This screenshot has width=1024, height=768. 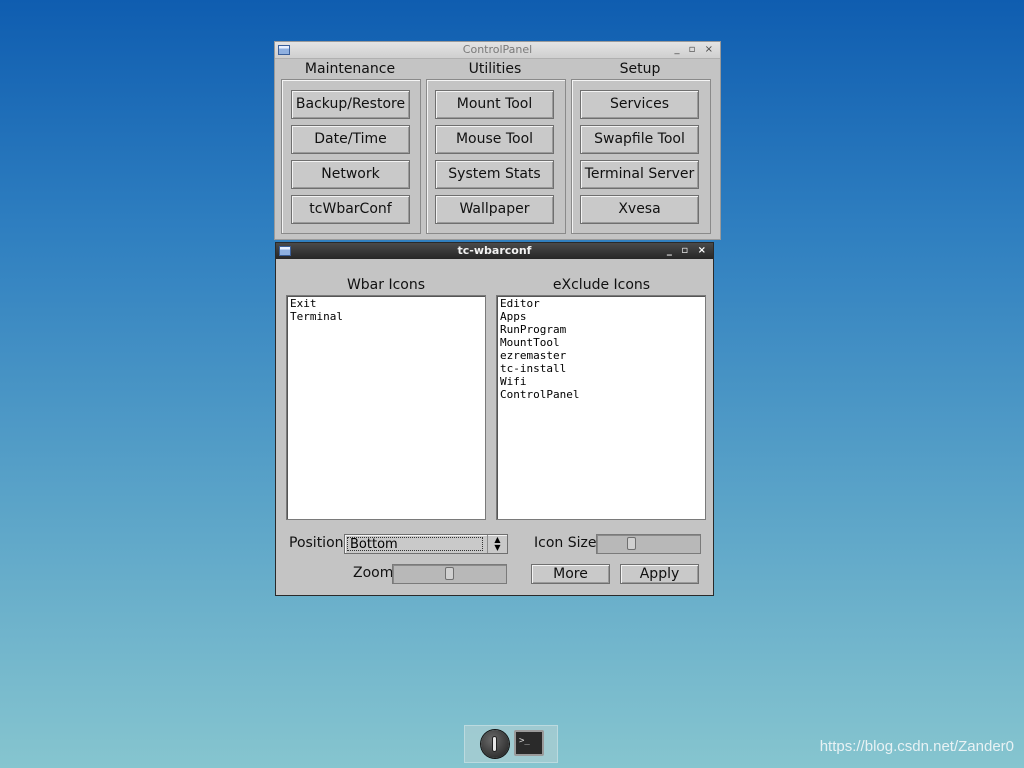 I want to click on list-item: tc-install, so click(x=601, y=368).